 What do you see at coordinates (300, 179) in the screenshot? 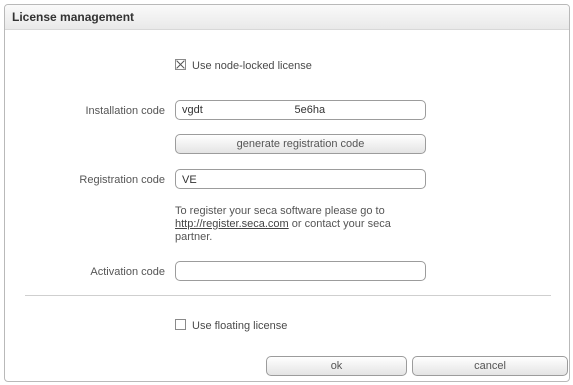
I see `registration-code-field` at bounding box center [300, 179].